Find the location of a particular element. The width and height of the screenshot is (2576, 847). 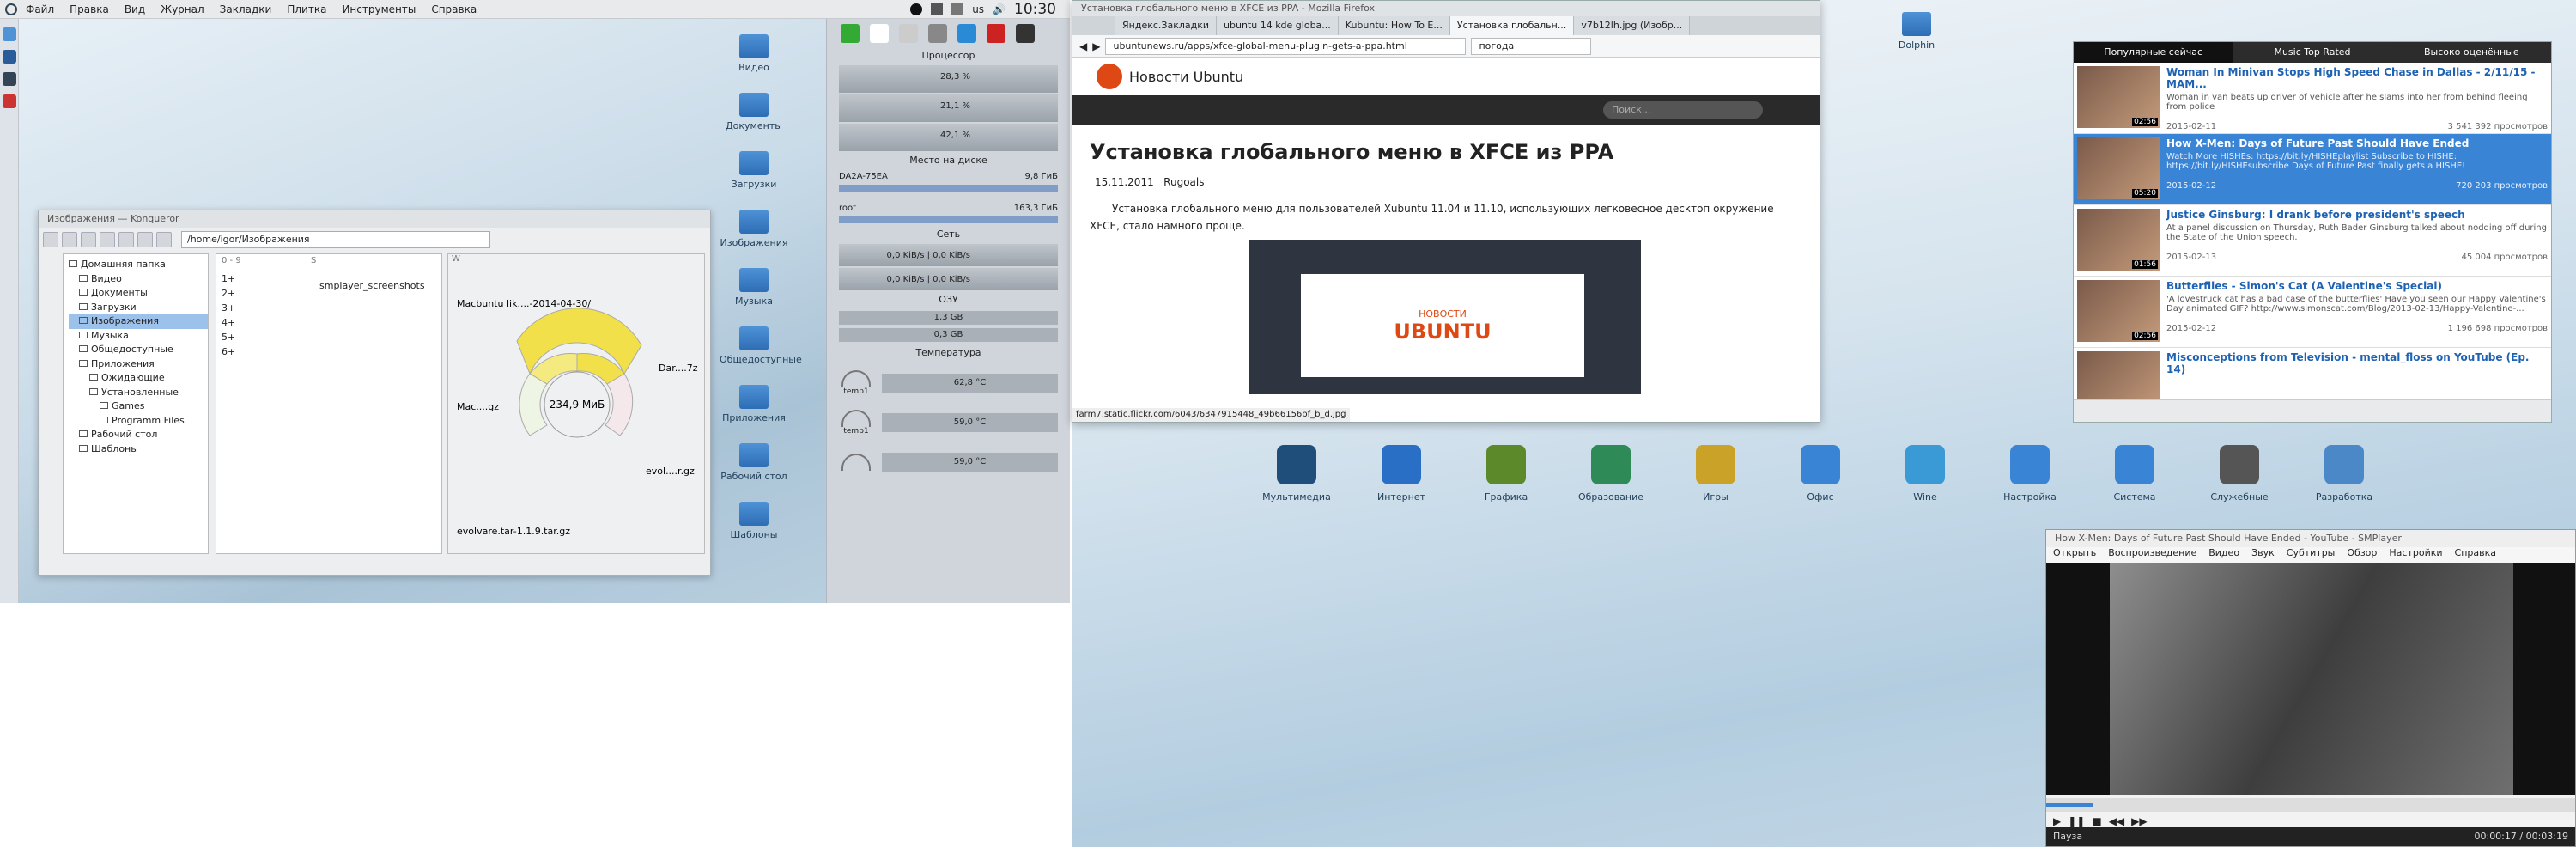

view-icons-button is located at coordinates (126, 240).